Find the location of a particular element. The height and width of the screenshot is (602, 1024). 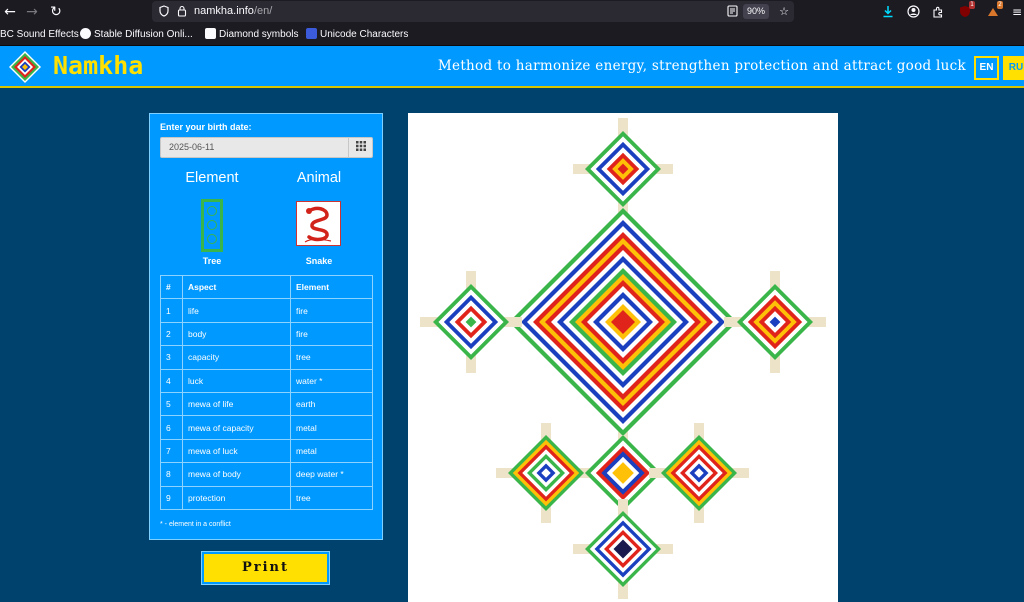

row-aspect: capacity is located at coordinates (236, 357).